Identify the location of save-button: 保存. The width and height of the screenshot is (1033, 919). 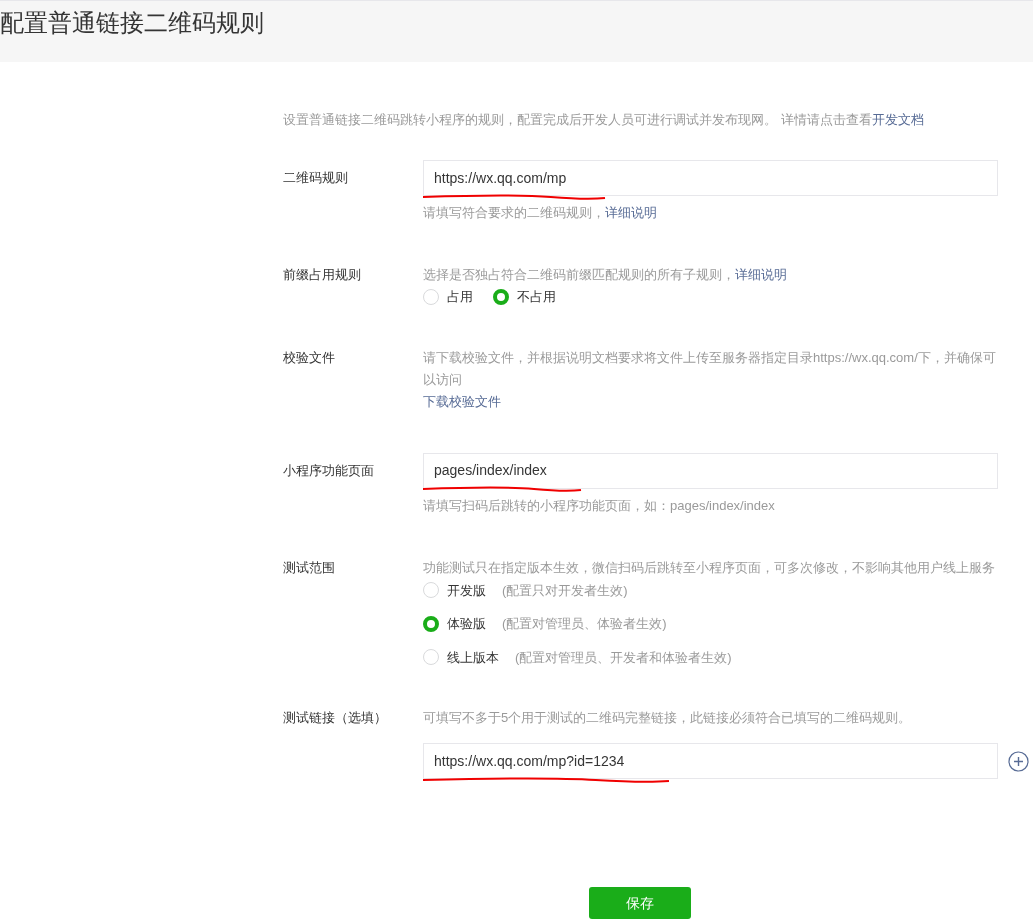
(640, 903).